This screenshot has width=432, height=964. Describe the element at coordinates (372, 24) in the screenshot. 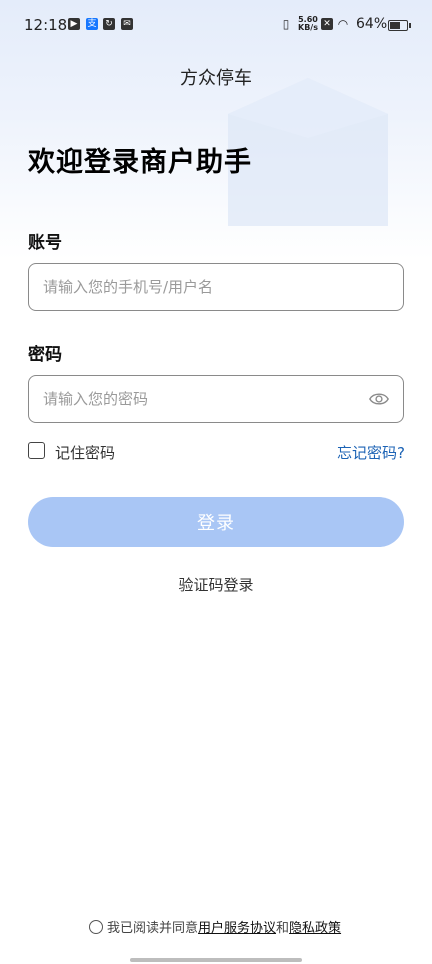

I see `battery-percent: 64%` at that location.